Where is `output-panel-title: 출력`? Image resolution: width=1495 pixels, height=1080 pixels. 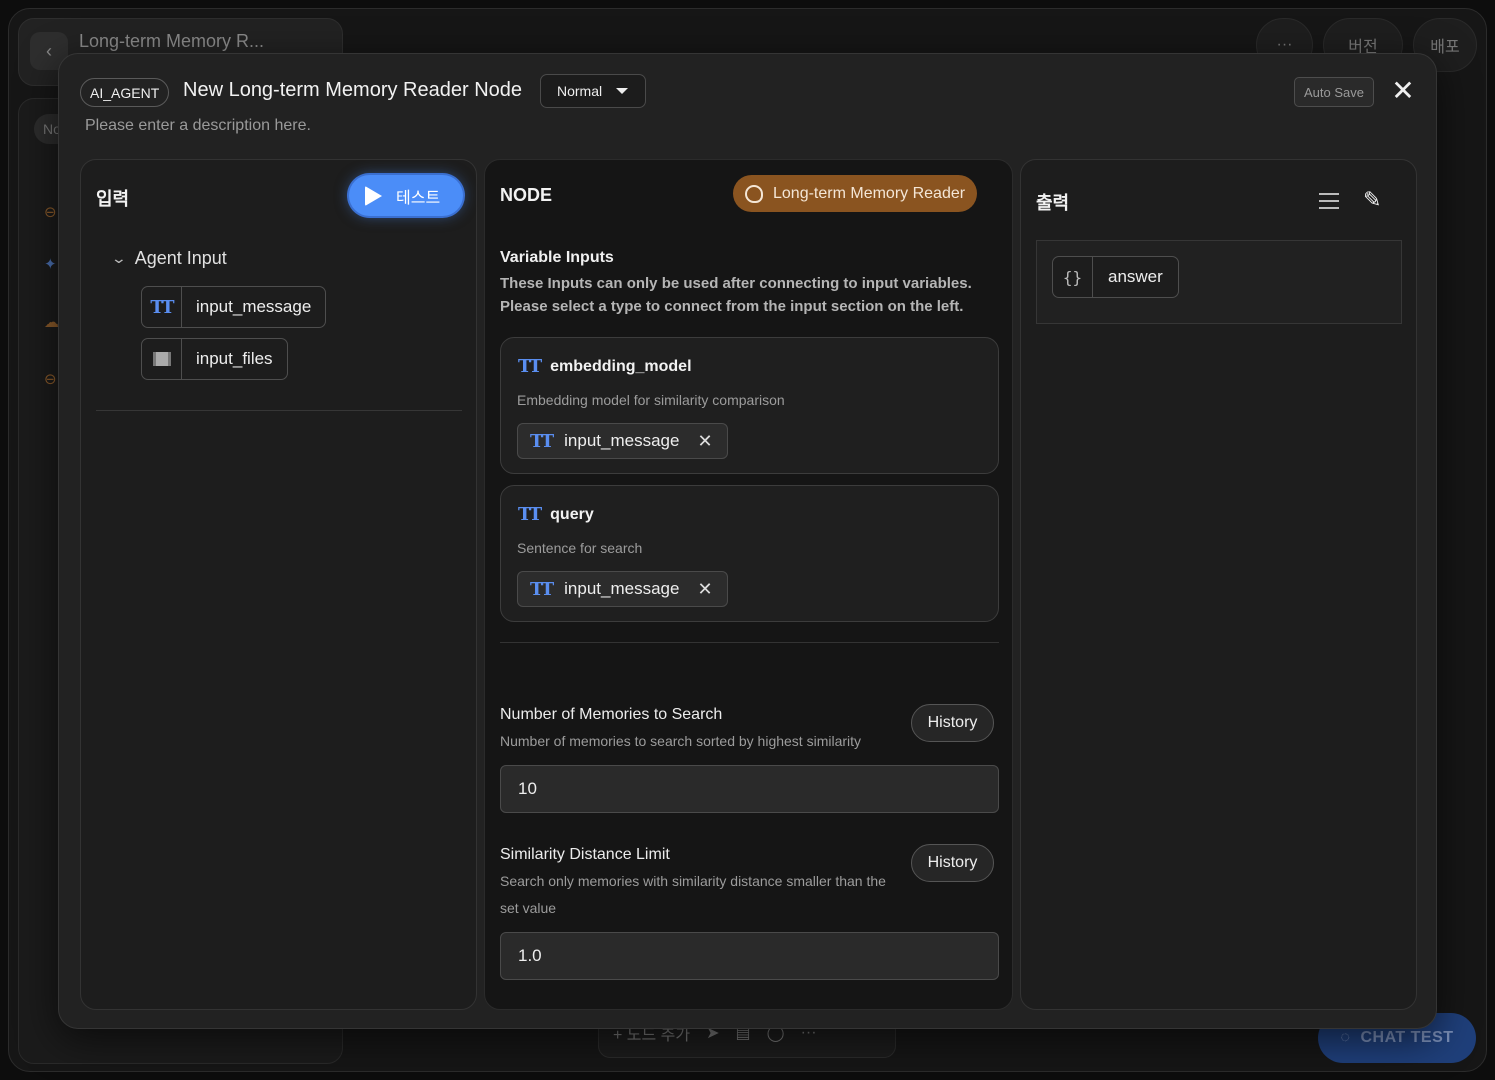 output-panel-title: 출력 is located at coordinates (1053, 203).